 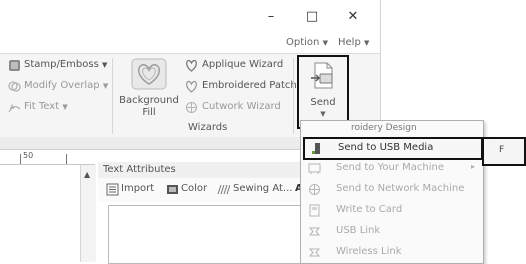 I want to click on write-to-card-item: Write to Card, so click(x=391, y=210).